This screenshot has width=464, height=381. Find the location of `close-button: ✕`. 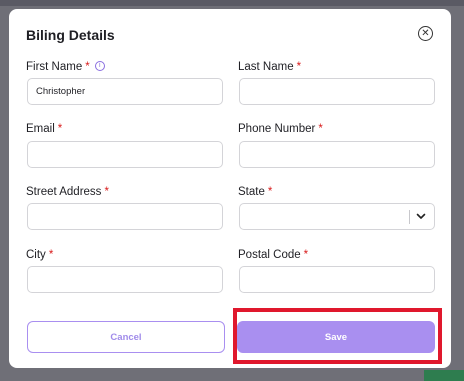

close-button: ✕ is located at coordinates (425, 33).